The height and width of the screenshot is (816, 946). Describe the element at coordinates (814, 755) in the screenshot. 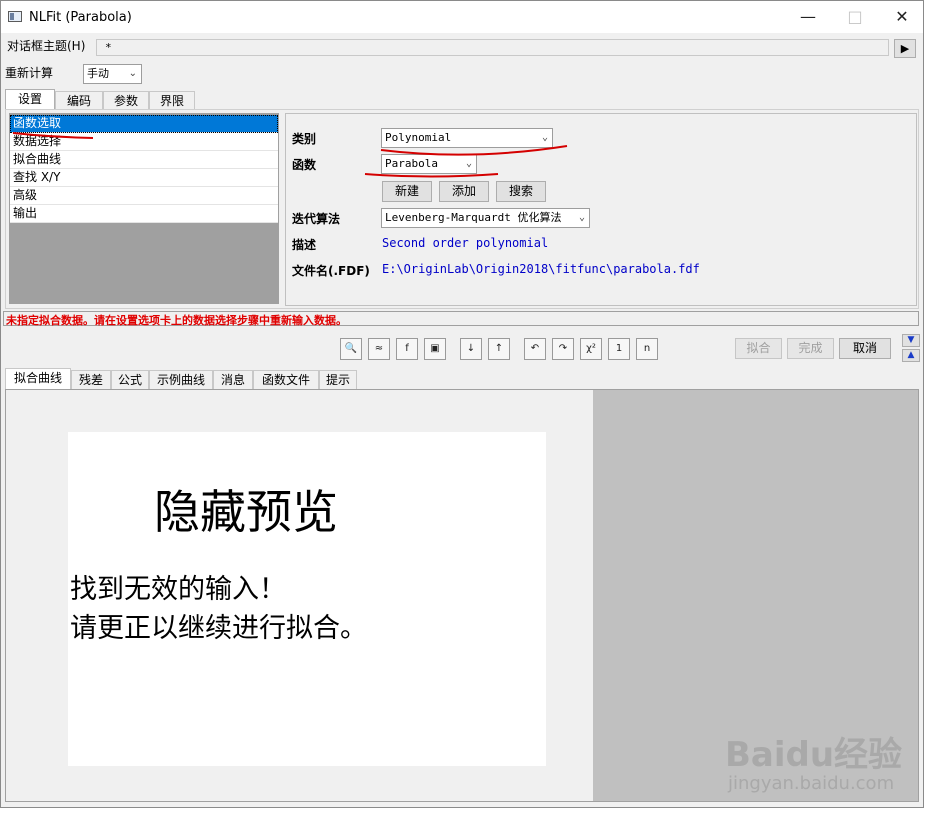

I see `watermark-brand: Baidu经验` at that location.